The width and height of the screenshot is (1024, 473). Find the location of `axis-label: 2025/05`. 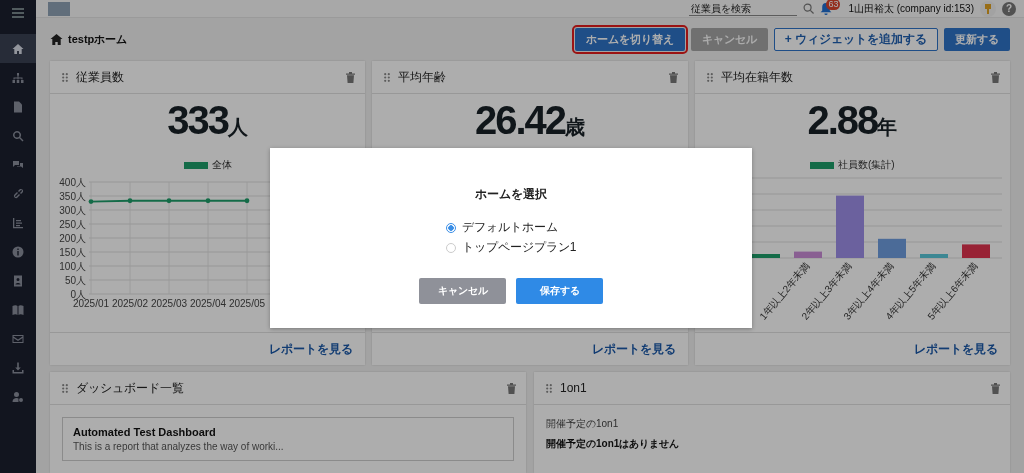

axis-label: 2025/05 is located at coordinates (246, 303).